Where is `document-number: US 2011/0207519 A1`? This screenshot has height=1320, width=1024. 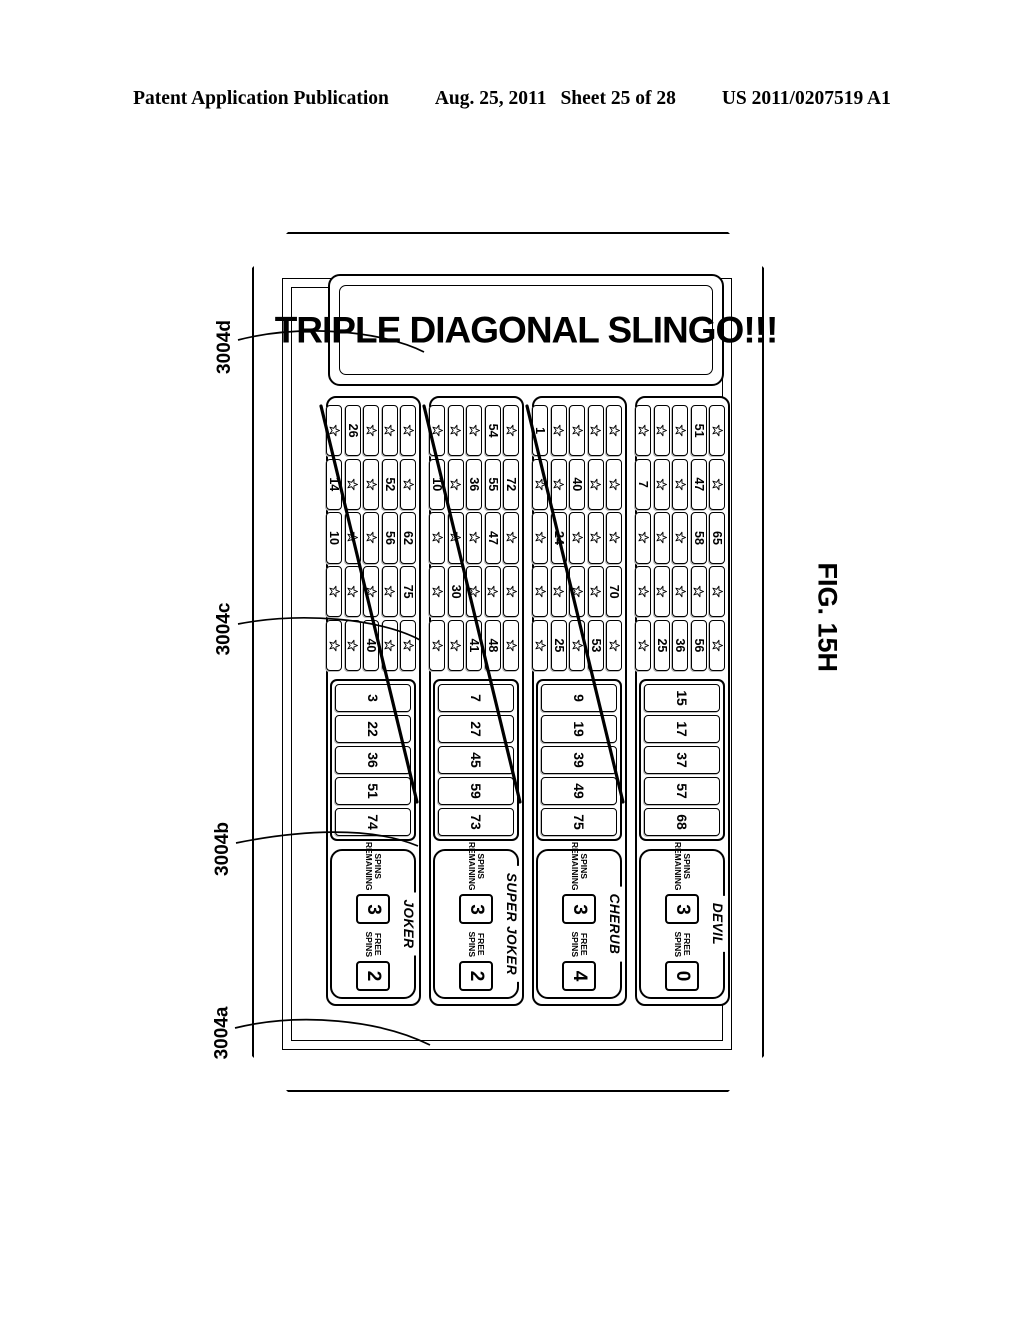 document-number: US 2011/0207519 A1 is located at coordinates (806, 98).